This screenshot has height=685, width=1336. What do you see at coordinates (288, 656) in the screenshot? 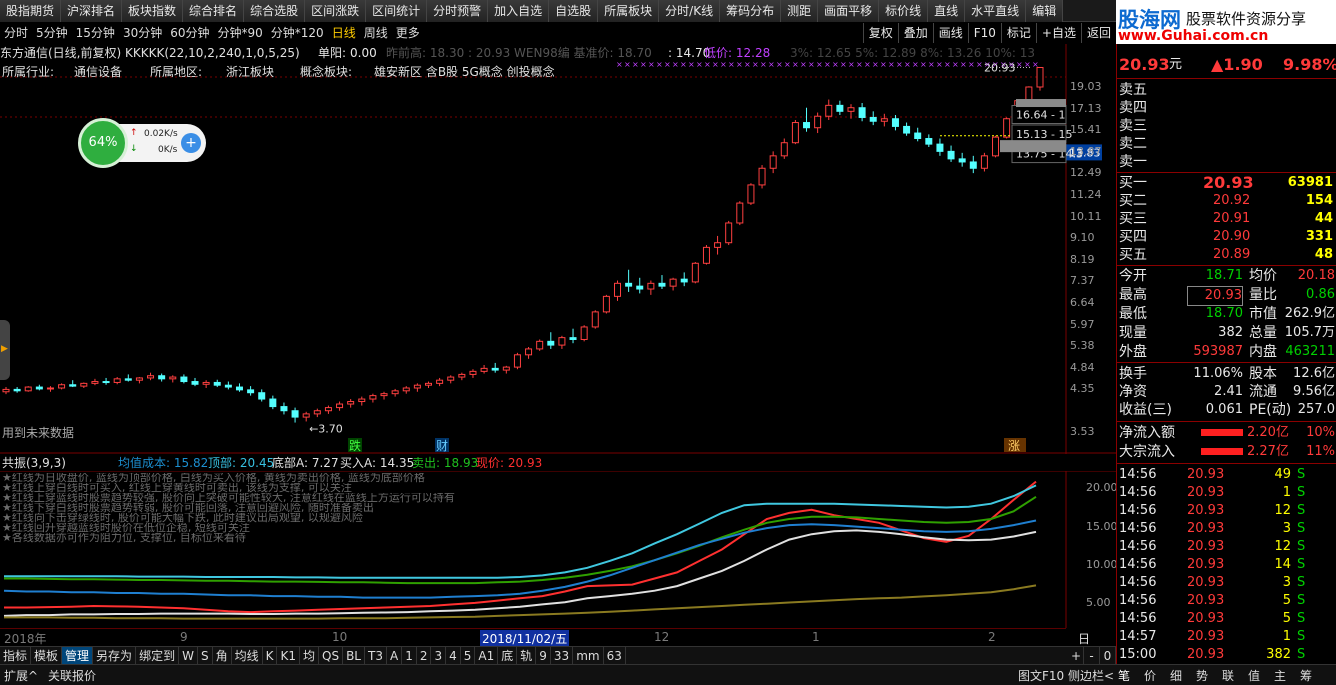
I see `bottom-button-10: K1` at bounding box center [288, 656].